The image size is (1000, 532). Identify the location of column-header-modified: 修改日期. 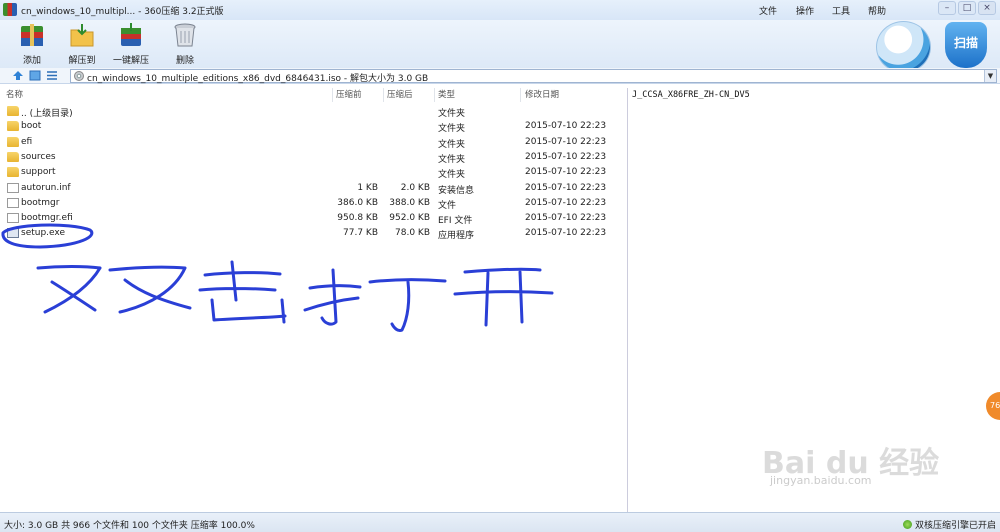
(542, 95).